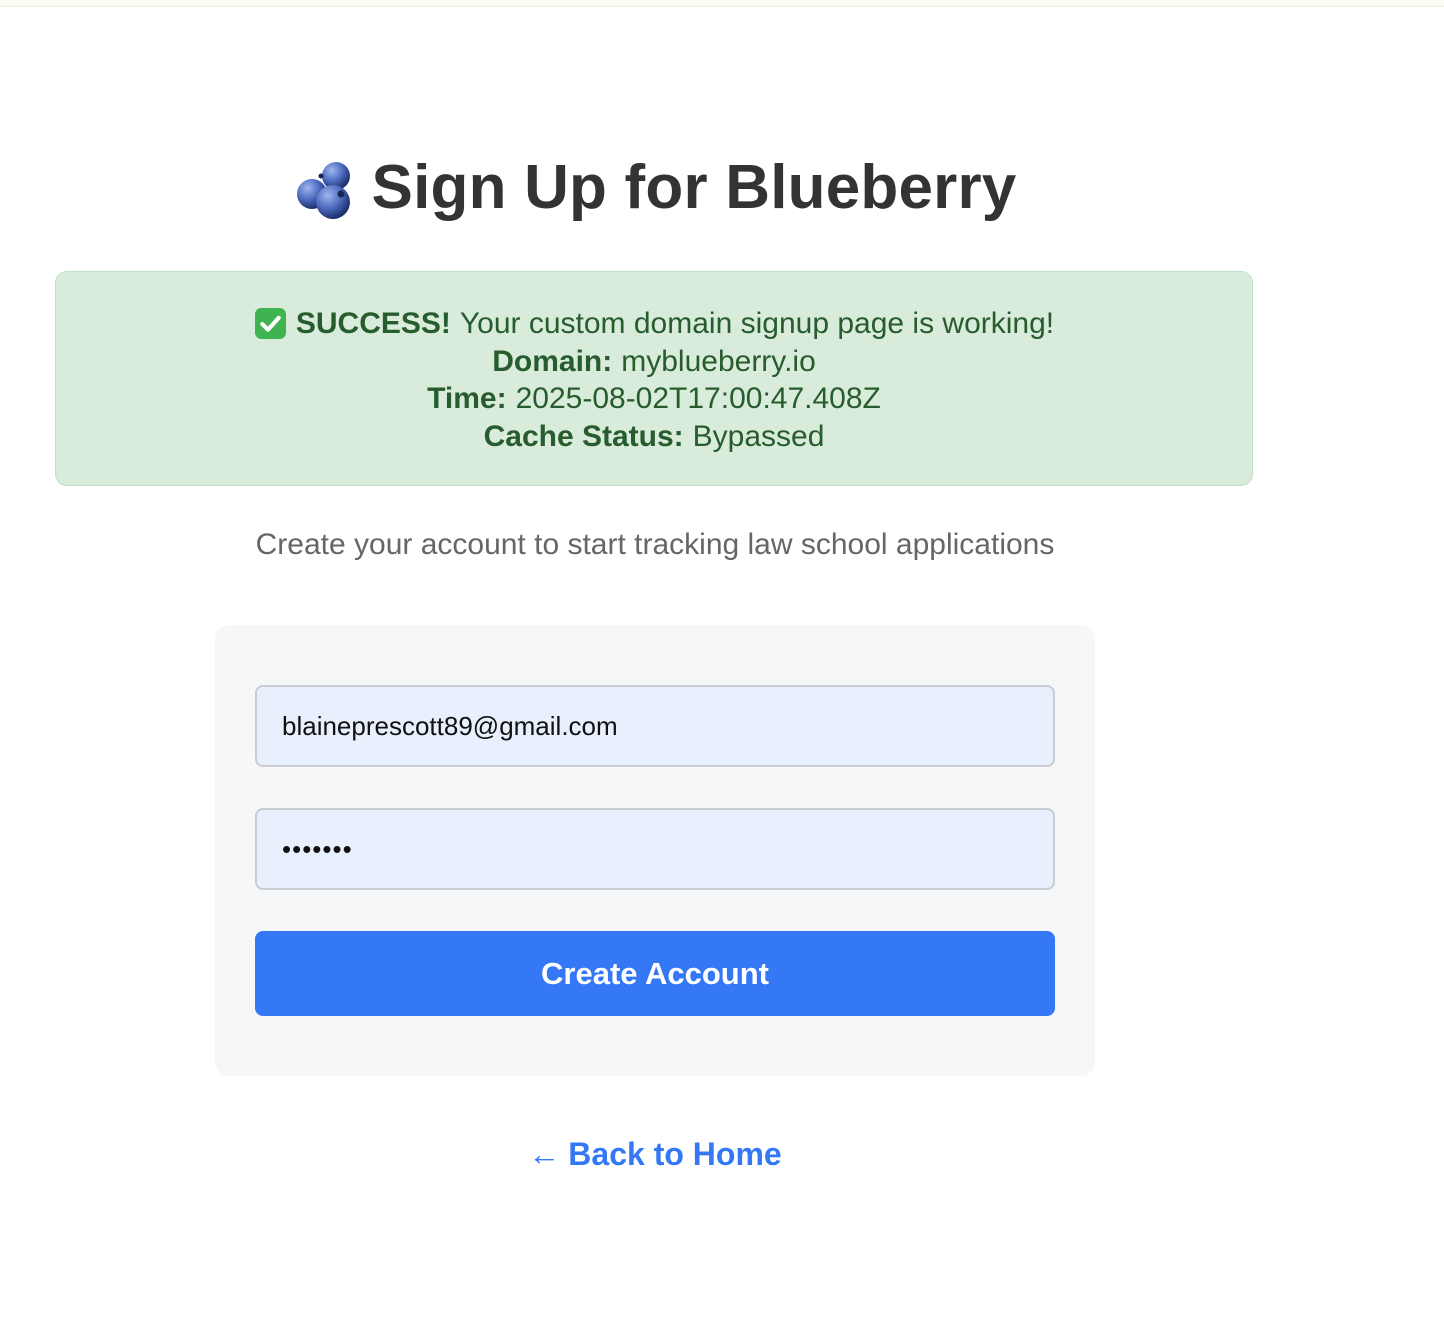 The height and width of the screenshot is (1338, 1444). I want to click on check-mark-icon, so click(270, 324).